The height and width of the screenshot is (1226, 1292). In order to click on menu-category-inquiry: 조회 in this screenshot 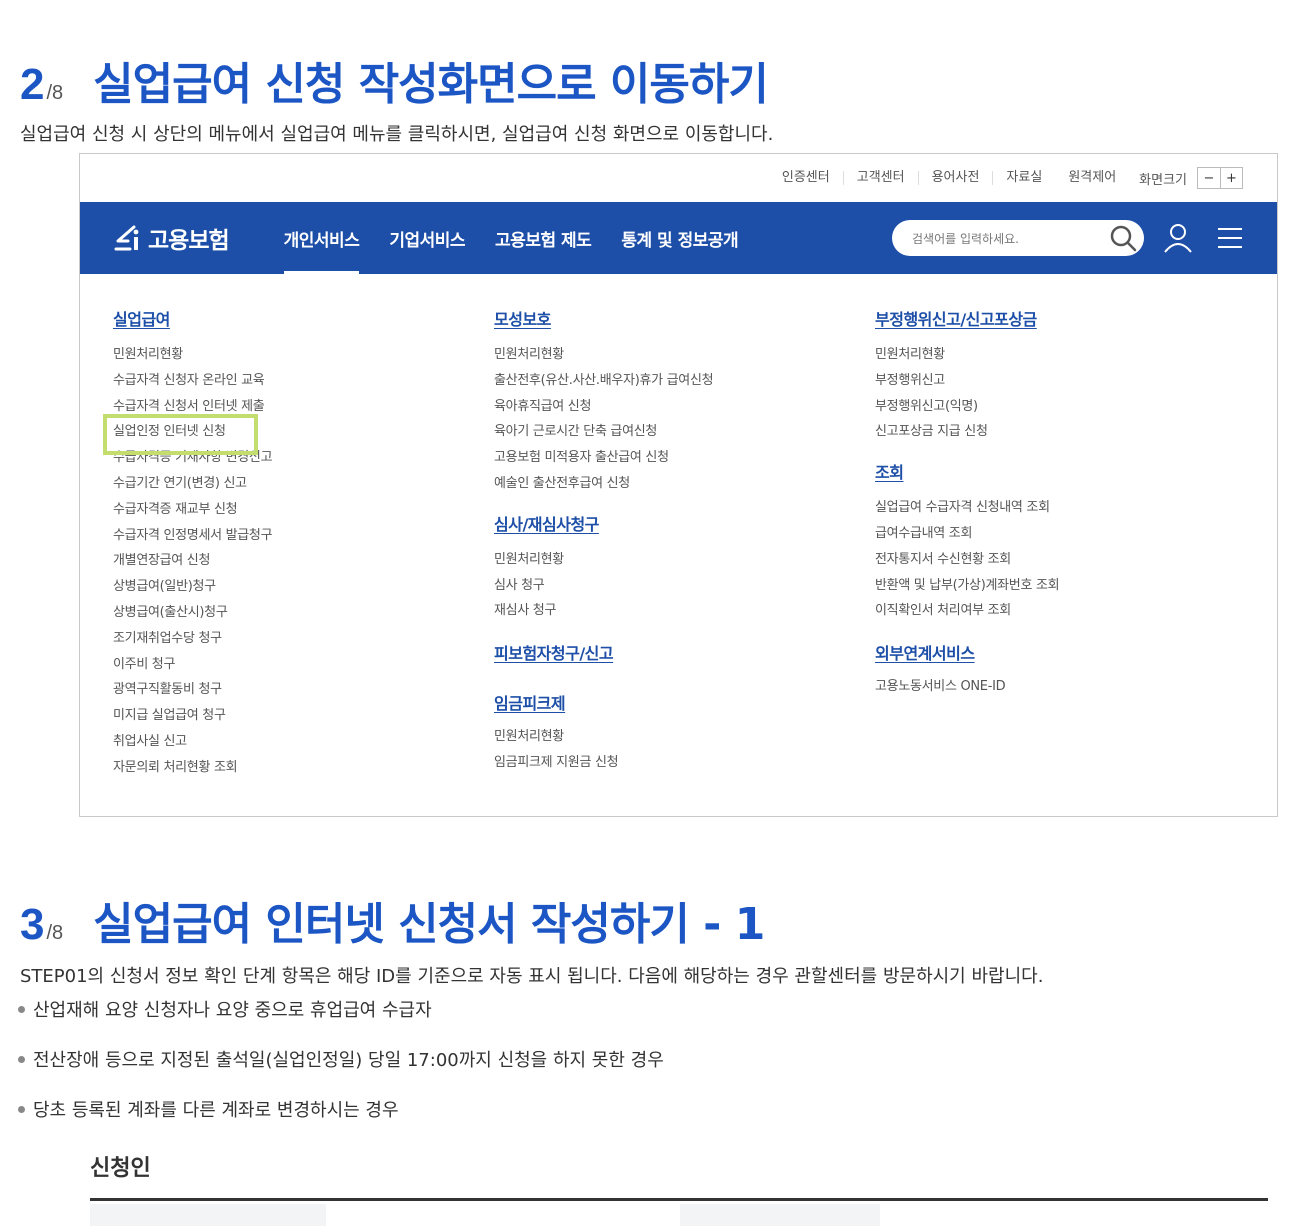, I will do `click(967, 471)`.